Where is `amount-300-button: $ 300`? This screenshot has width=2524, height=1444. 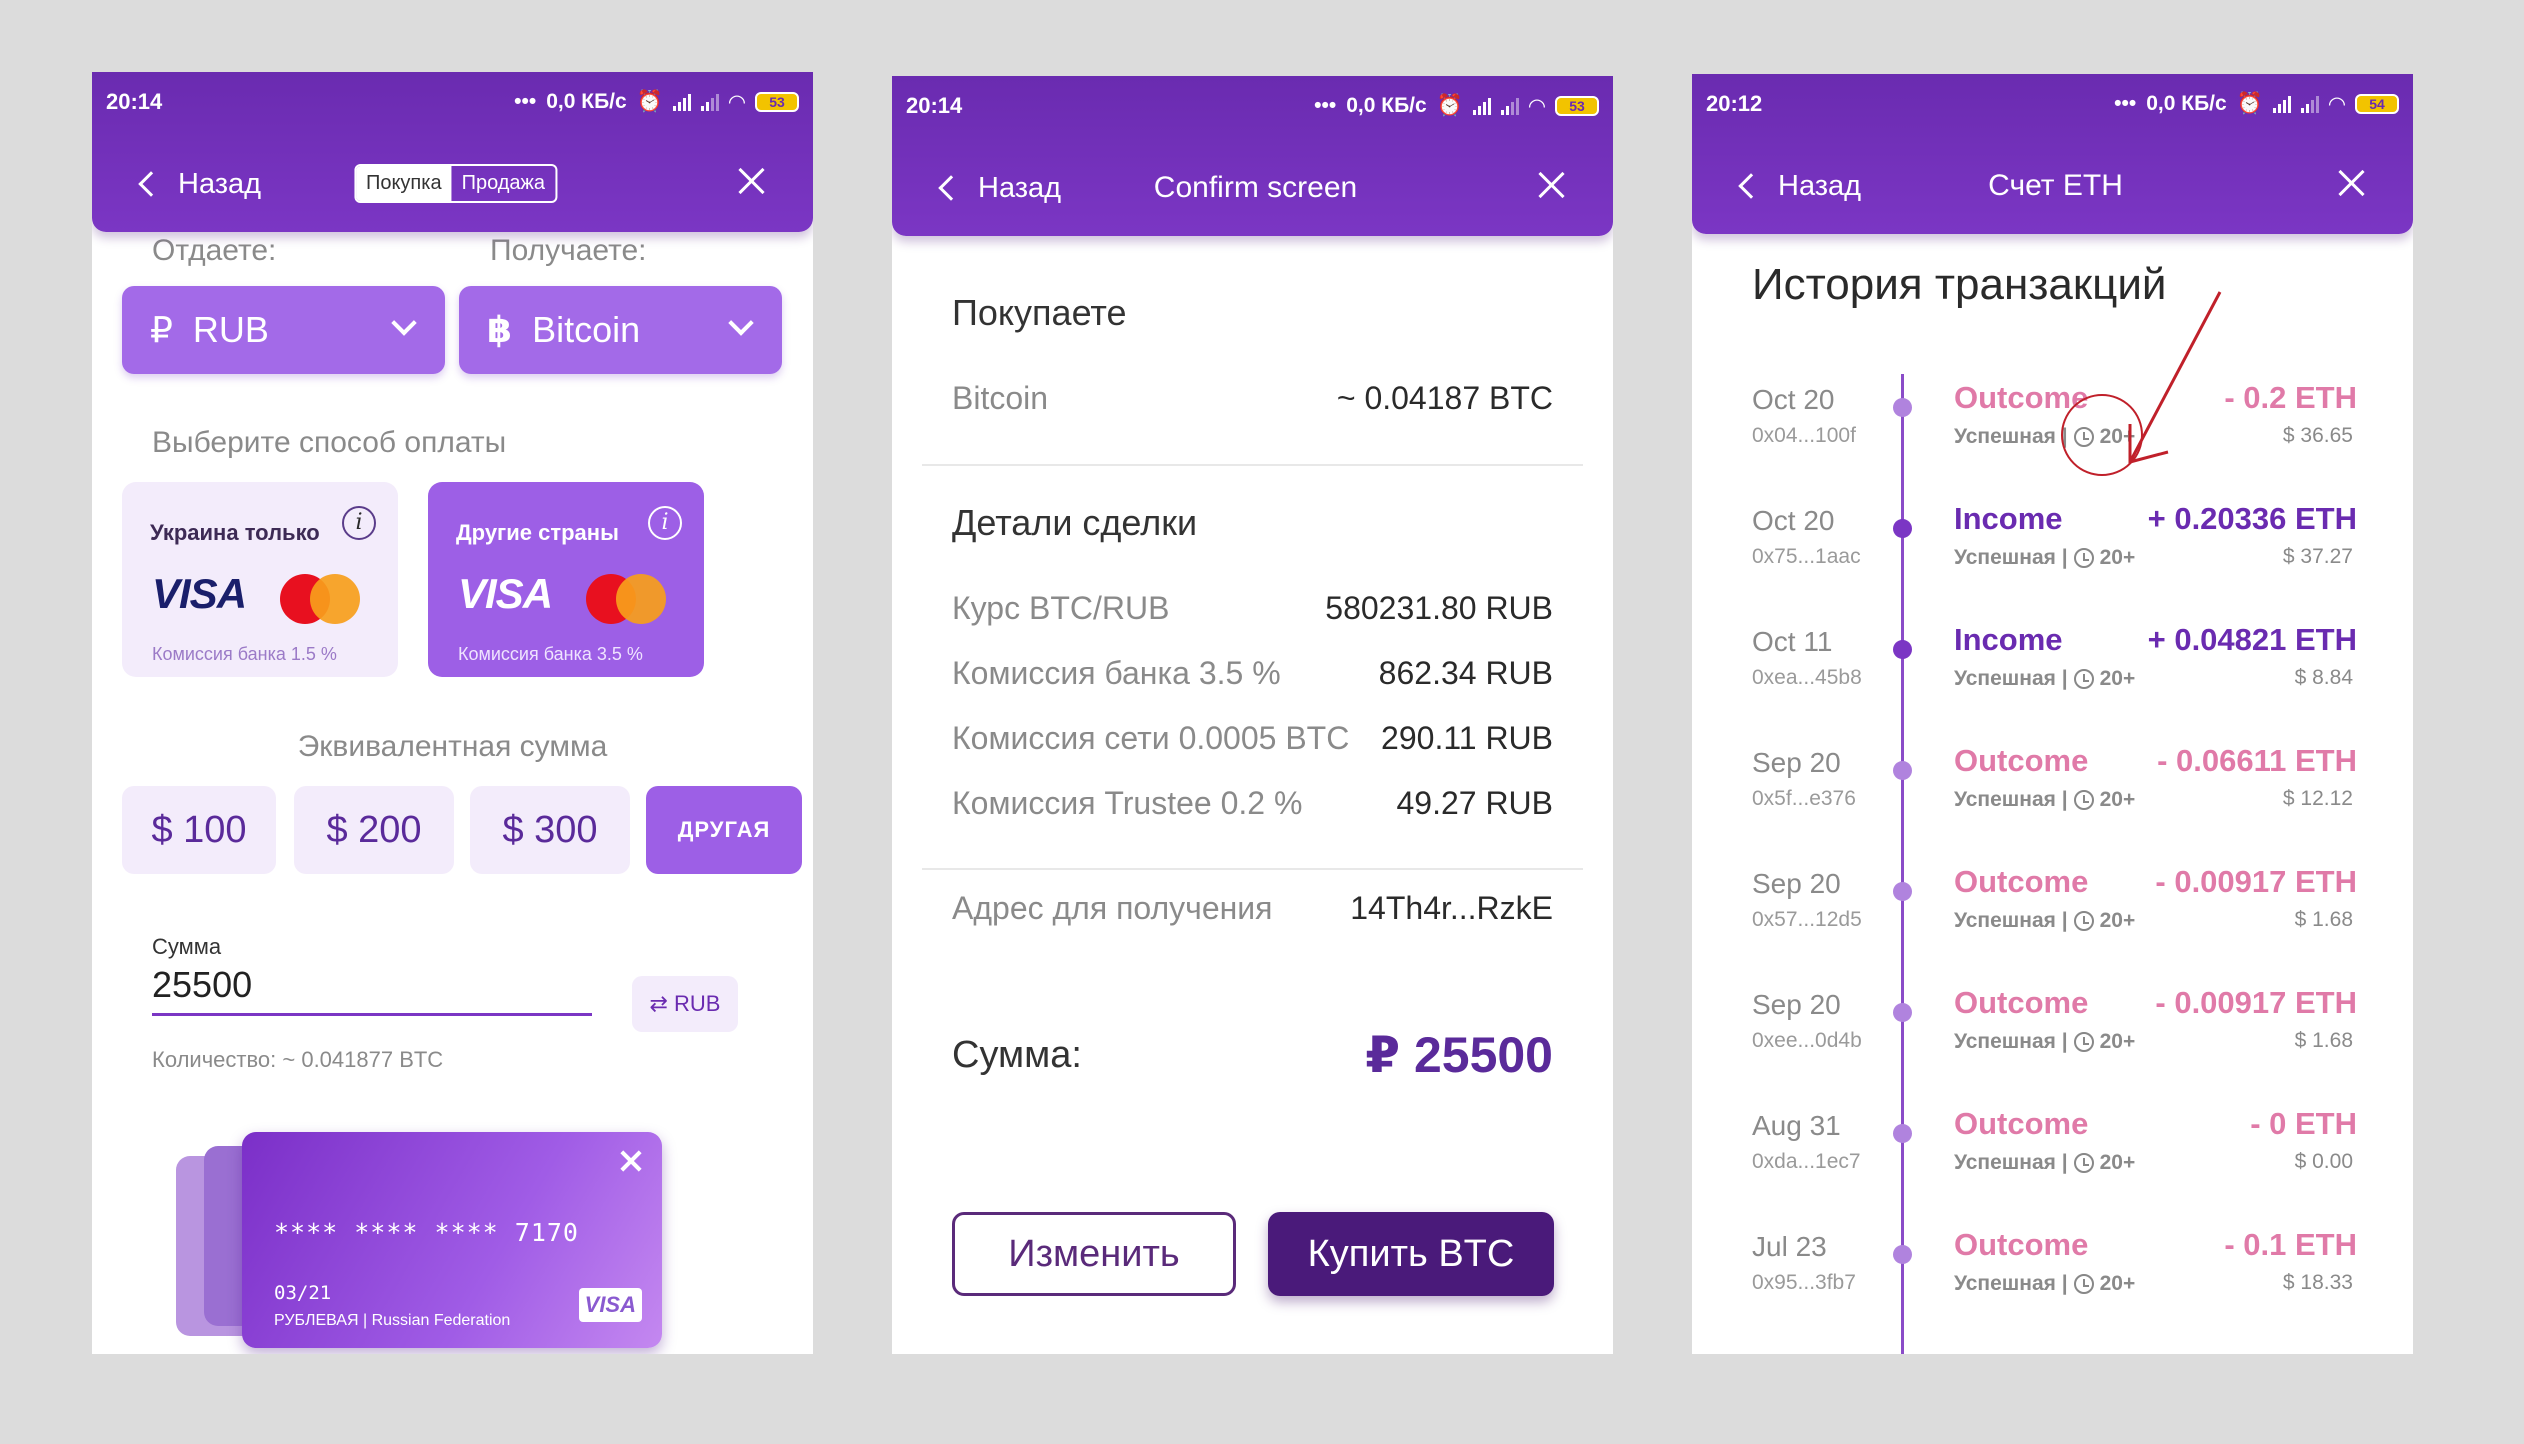 amount-300-button: $ 300 is located at coordinates (550, 830).